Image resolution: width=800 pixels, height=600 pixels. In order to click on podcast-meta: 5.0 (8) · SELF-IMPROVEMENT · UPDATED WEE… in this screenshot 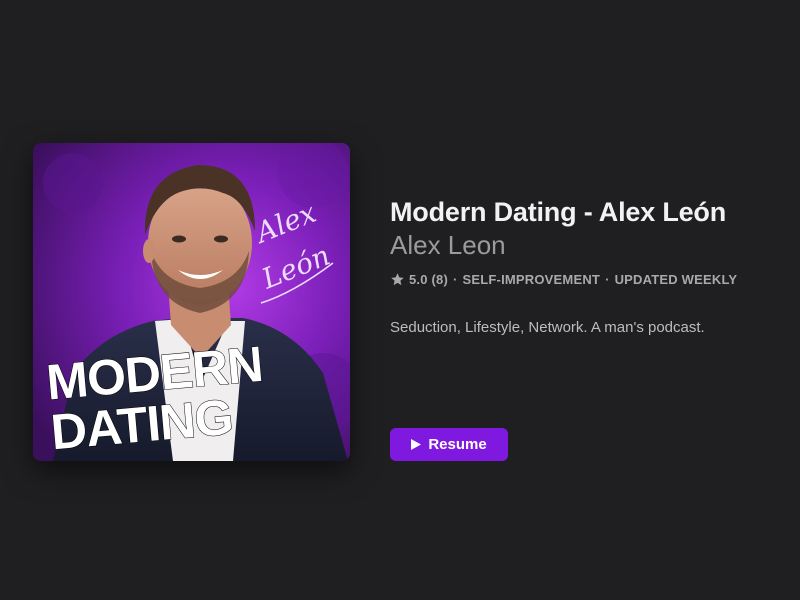, I will do `click(590, 279)`.